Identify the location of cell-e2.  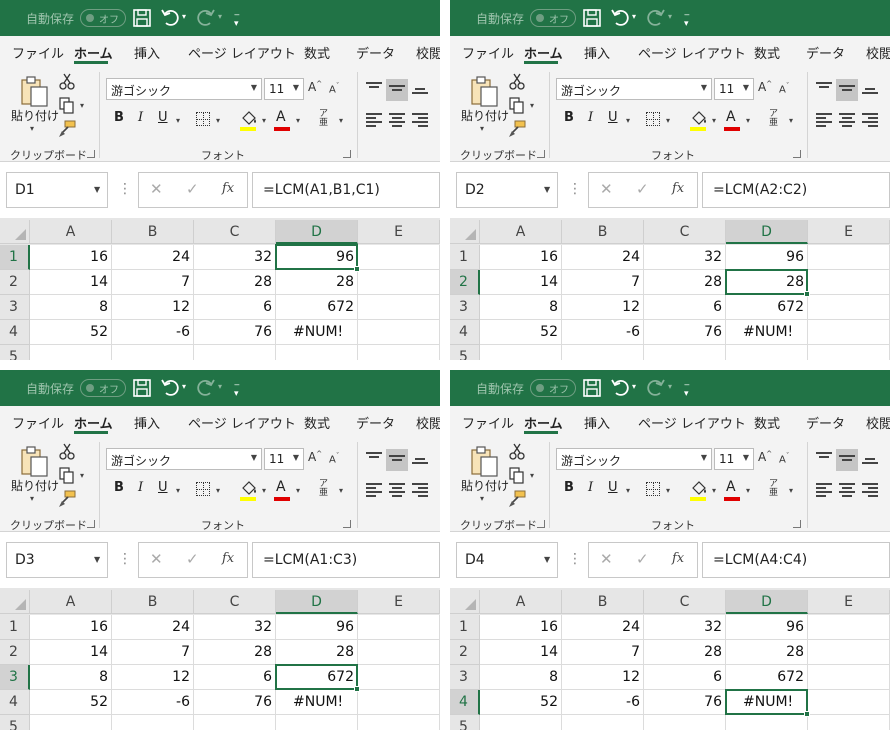
(399, 282).